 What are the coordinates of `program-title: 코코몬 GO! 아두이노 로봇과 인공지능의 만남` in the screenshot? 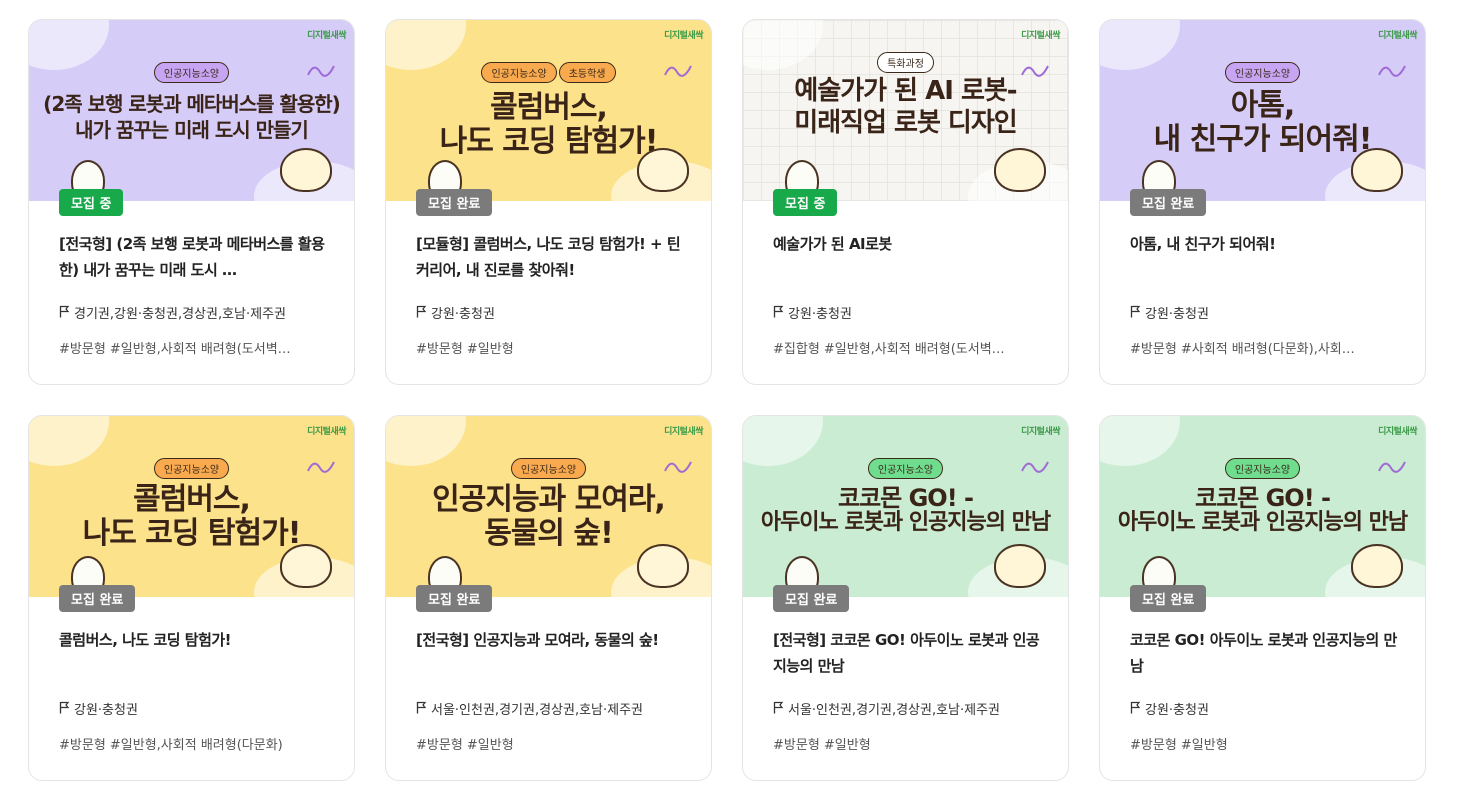 It's located at (1264, 653).